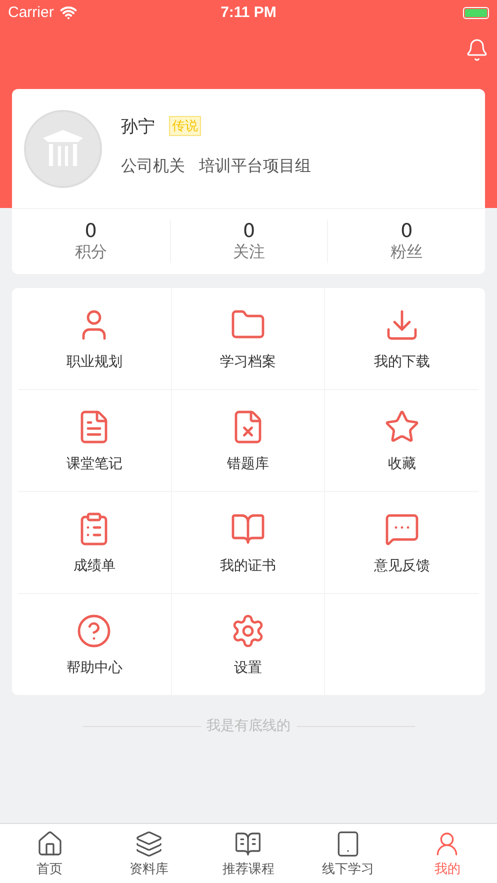 The width and height of the screenshot is (497, 883). Describe the element at coordinates (477, 50) in the screenshot. I see `bell-icon` at that location.